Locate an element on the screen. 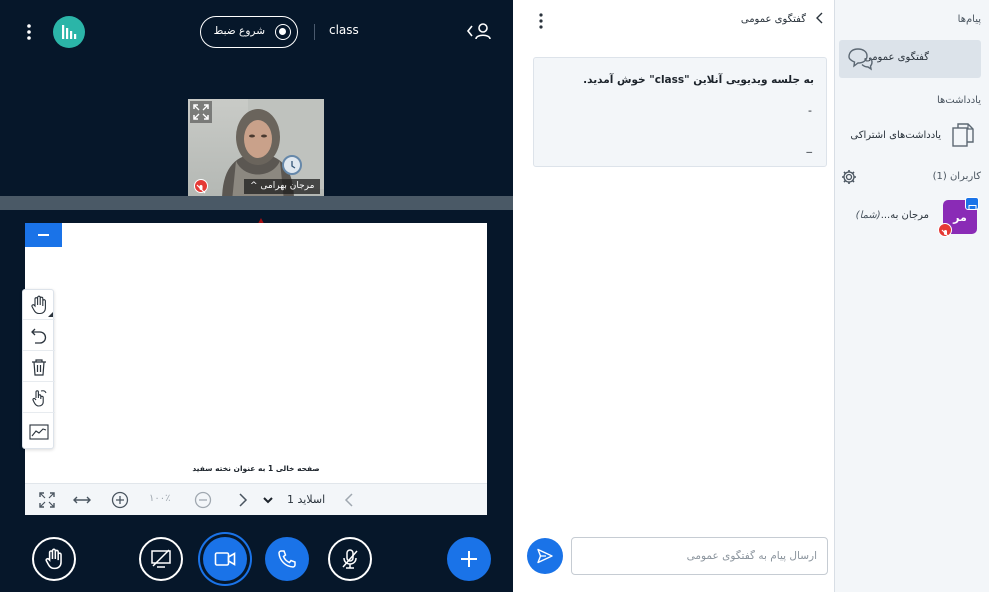 Image resolution: width=989 pixels, height=592 pixels. manage-users-gear-icon is located at coordinates (849, 177).